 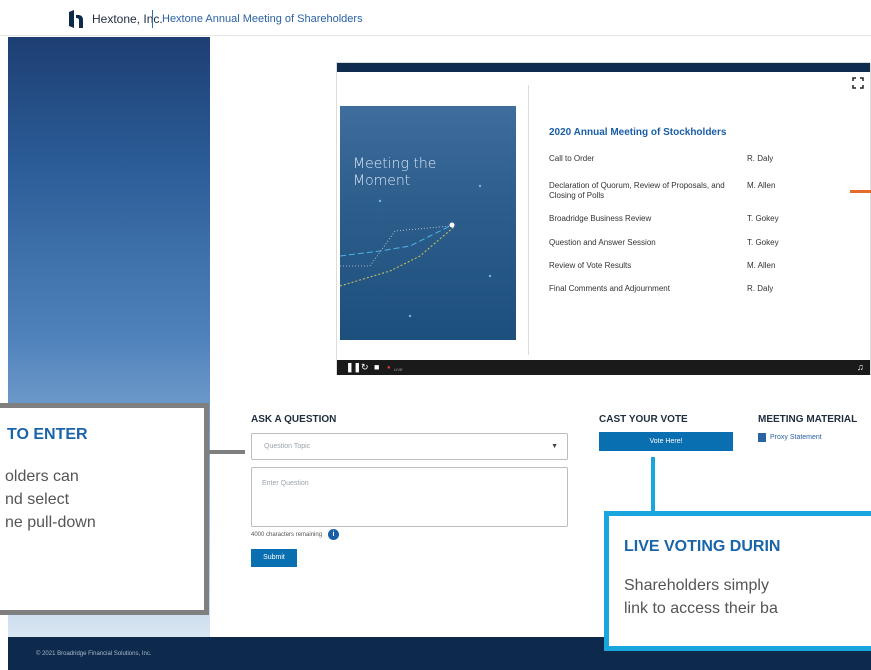 What do you see at coordinates (110, 499) in the screenshot?
I see `left-callout-body: olders can nd select ne pull-down` at bounding box center [110, 499].